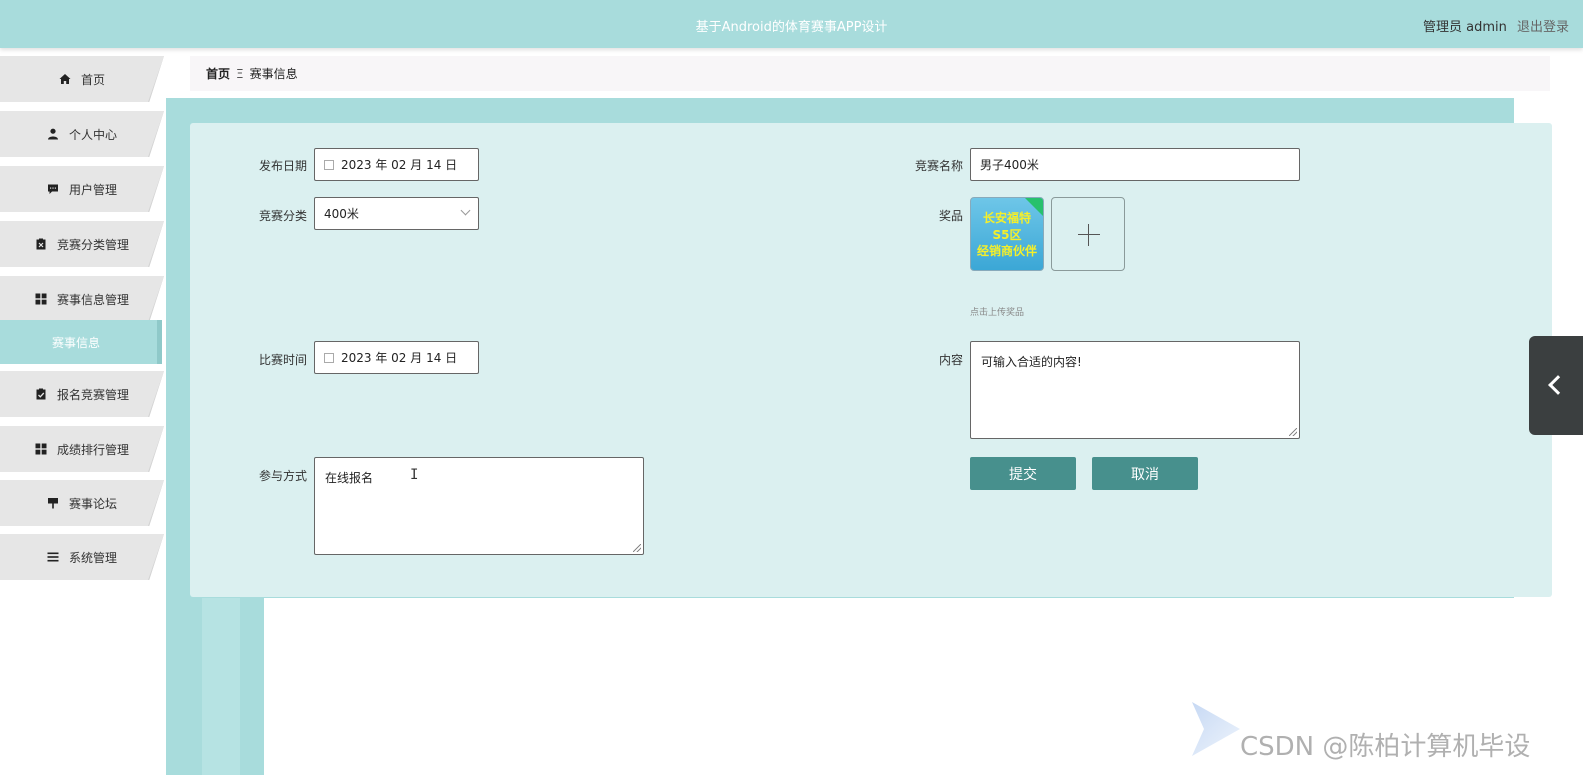 The image size is (1583, 775). Describe the element at coordinates (399, 358) in the screenshot. I see `match-time-value: 2023 年 02 月 14 日` at that location.